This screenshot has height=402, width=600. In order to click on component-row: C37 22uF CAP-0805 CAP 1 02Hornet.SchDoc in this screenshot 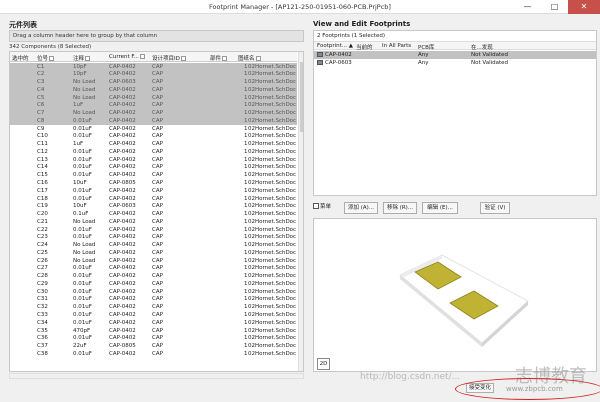, I will do `click(153, 347)`.